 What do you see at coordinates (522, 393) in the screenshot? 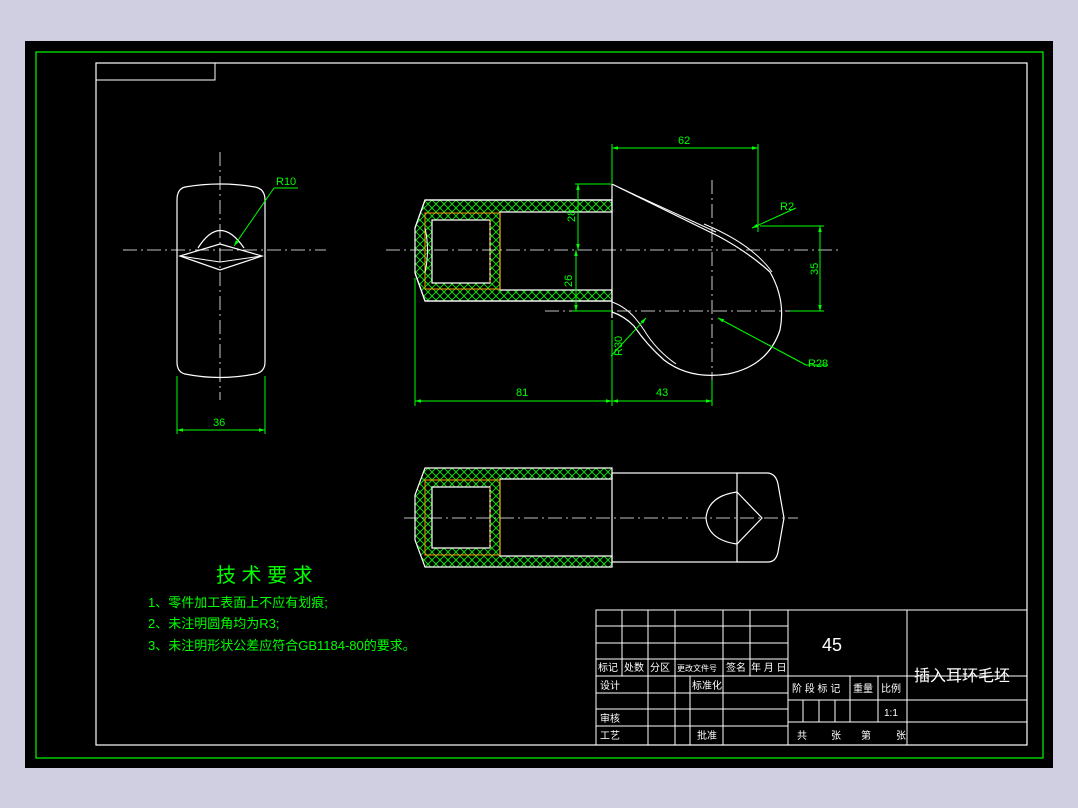
I see `dim-81: 81` at bounding box center [522, 393].